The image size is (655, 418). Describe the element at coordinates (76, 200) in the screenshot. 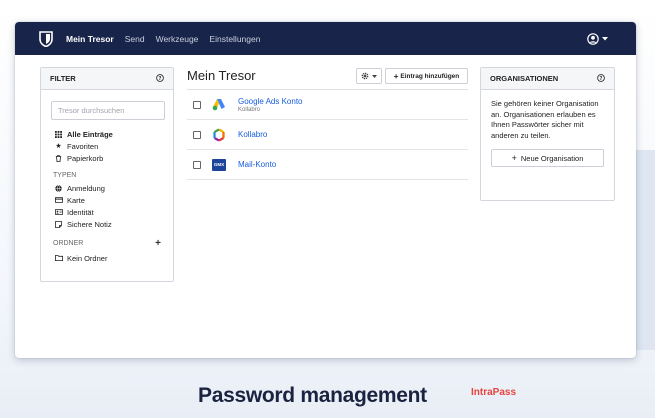

I see `type-label: Karte` at that location.